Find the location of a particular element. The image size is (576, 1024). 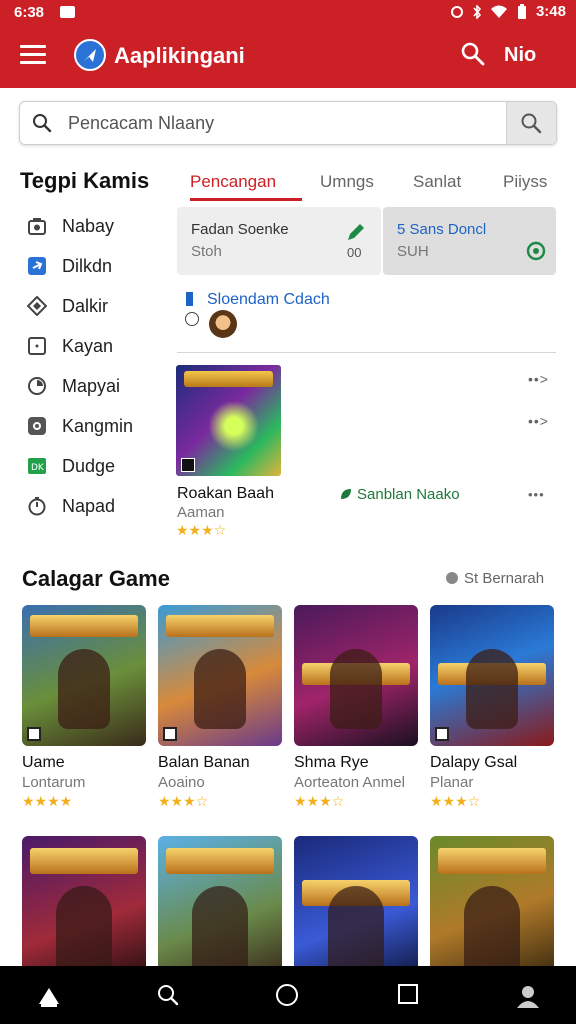

game-card: Uame Lontarum ★★★★ is located at coordinates (84, 707).